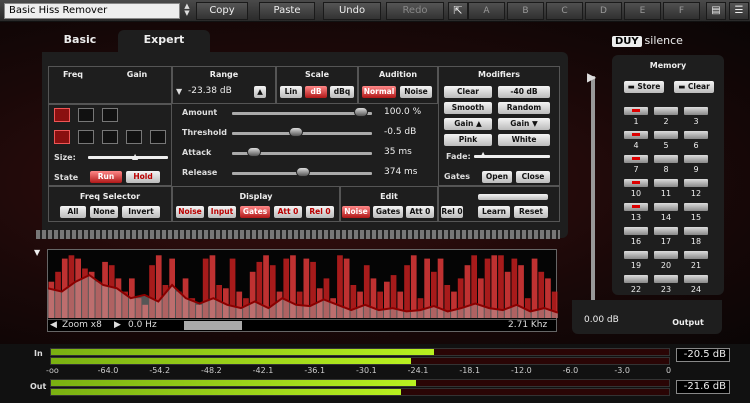 Image resolution: width=750 pixels, height=403 pixels. Describe the element at coordinates (320, 212) in the screenshot. I see `display-rel-button: Rel 0` at that location.